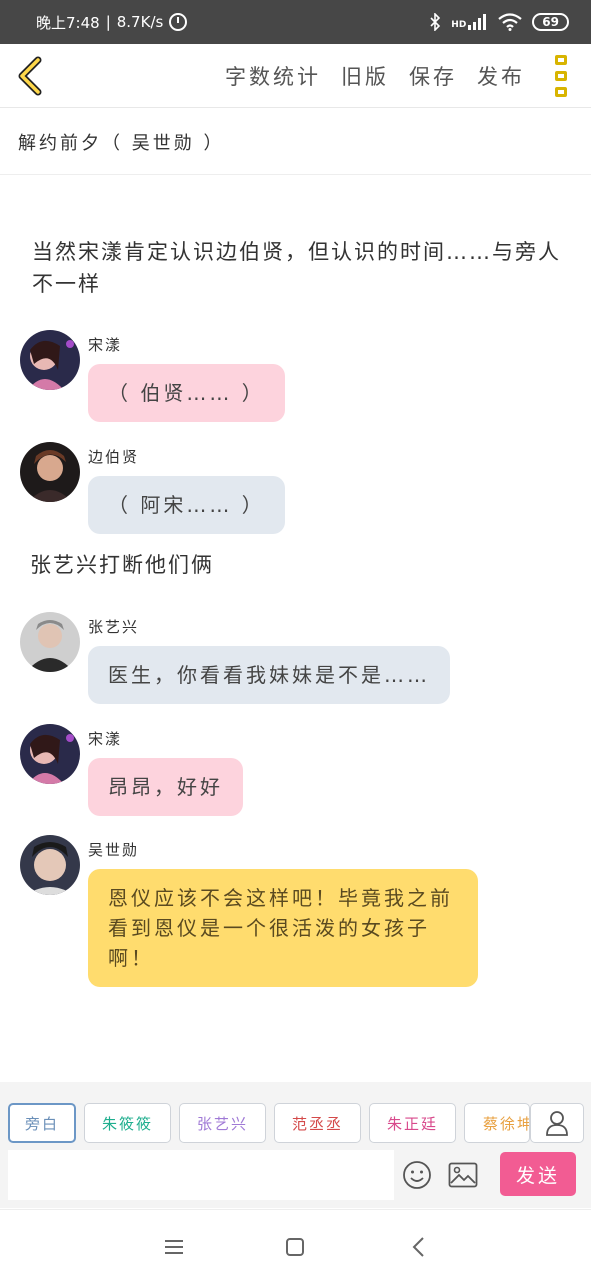 The width and height of the screenshot is (591, 1280). I want to click on character-tab: 范丞丞, so click(317, 1123).